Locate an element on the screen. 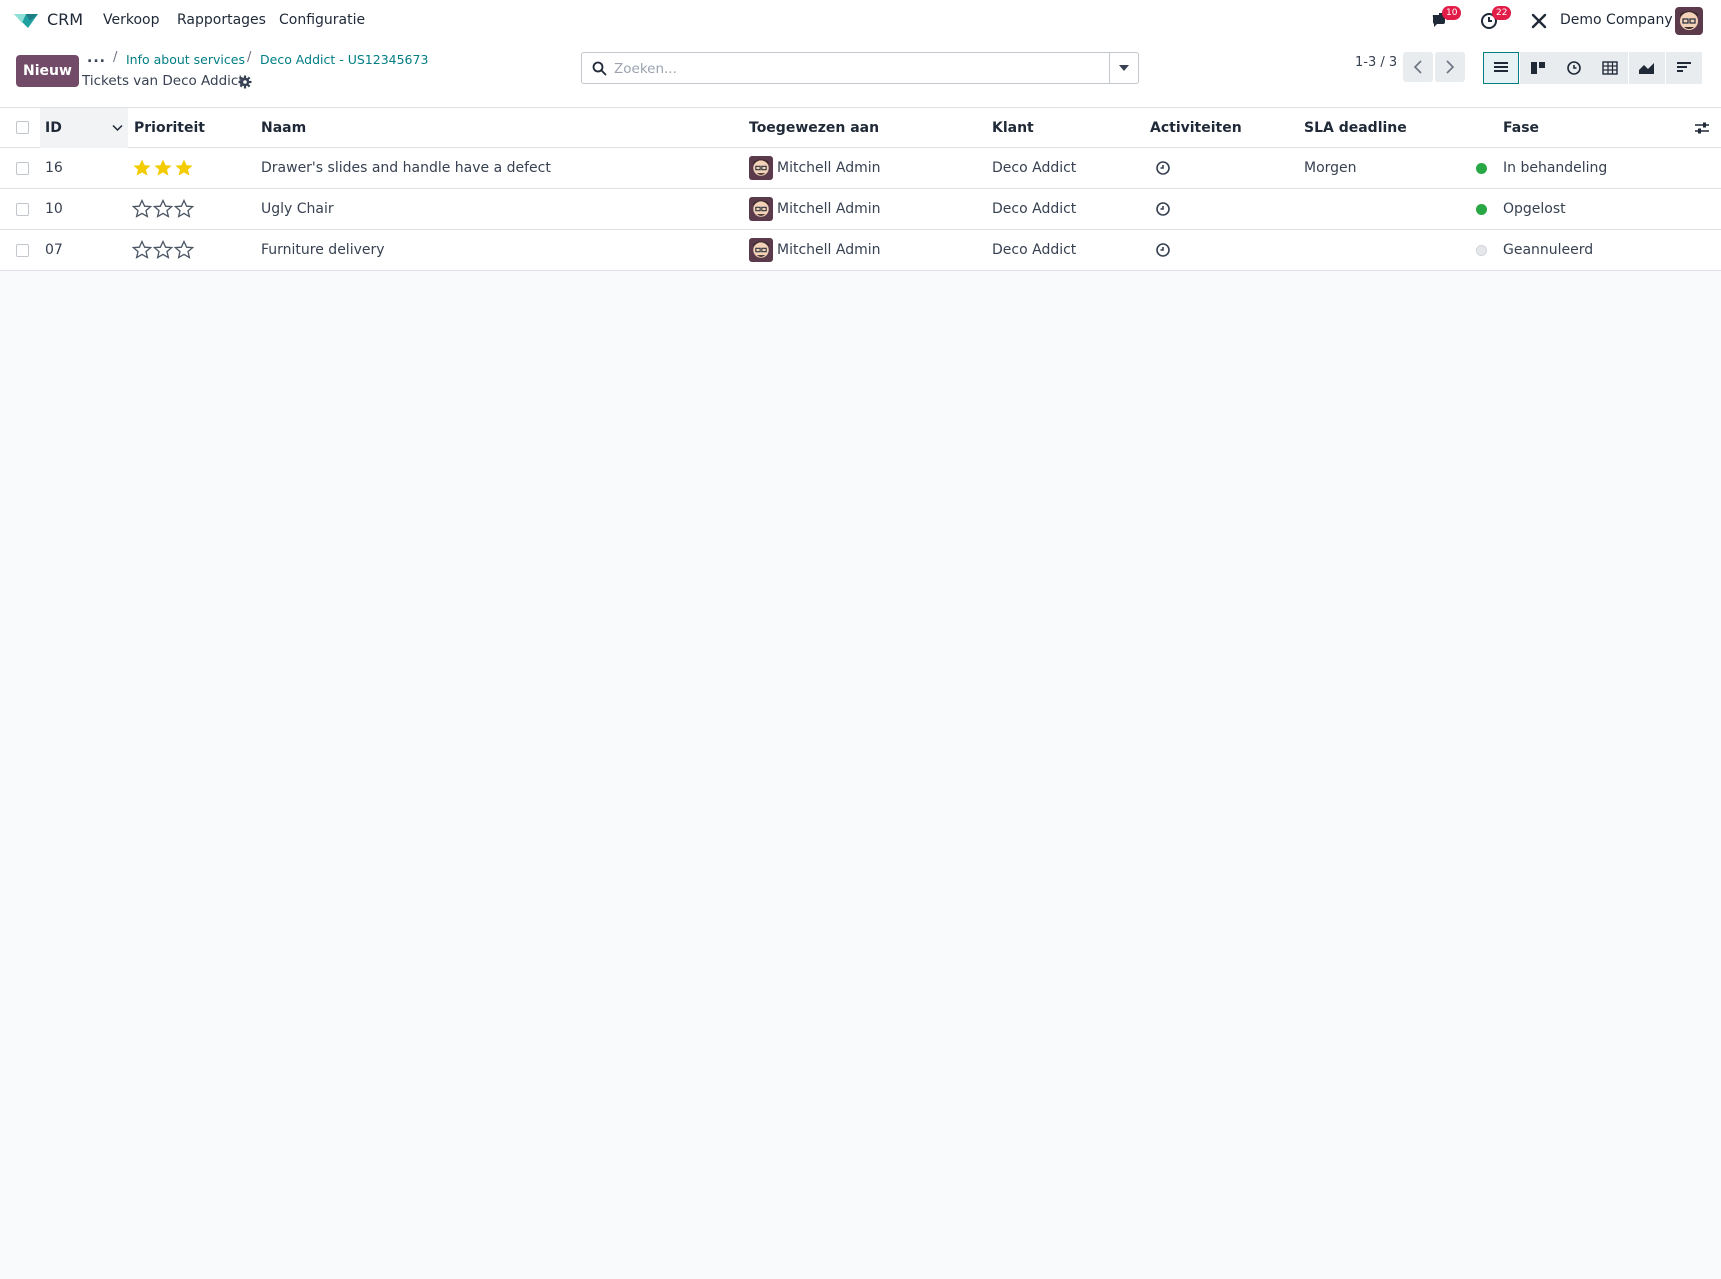  menu-verkoop: Verkoop is located at coordinates (131, 20).